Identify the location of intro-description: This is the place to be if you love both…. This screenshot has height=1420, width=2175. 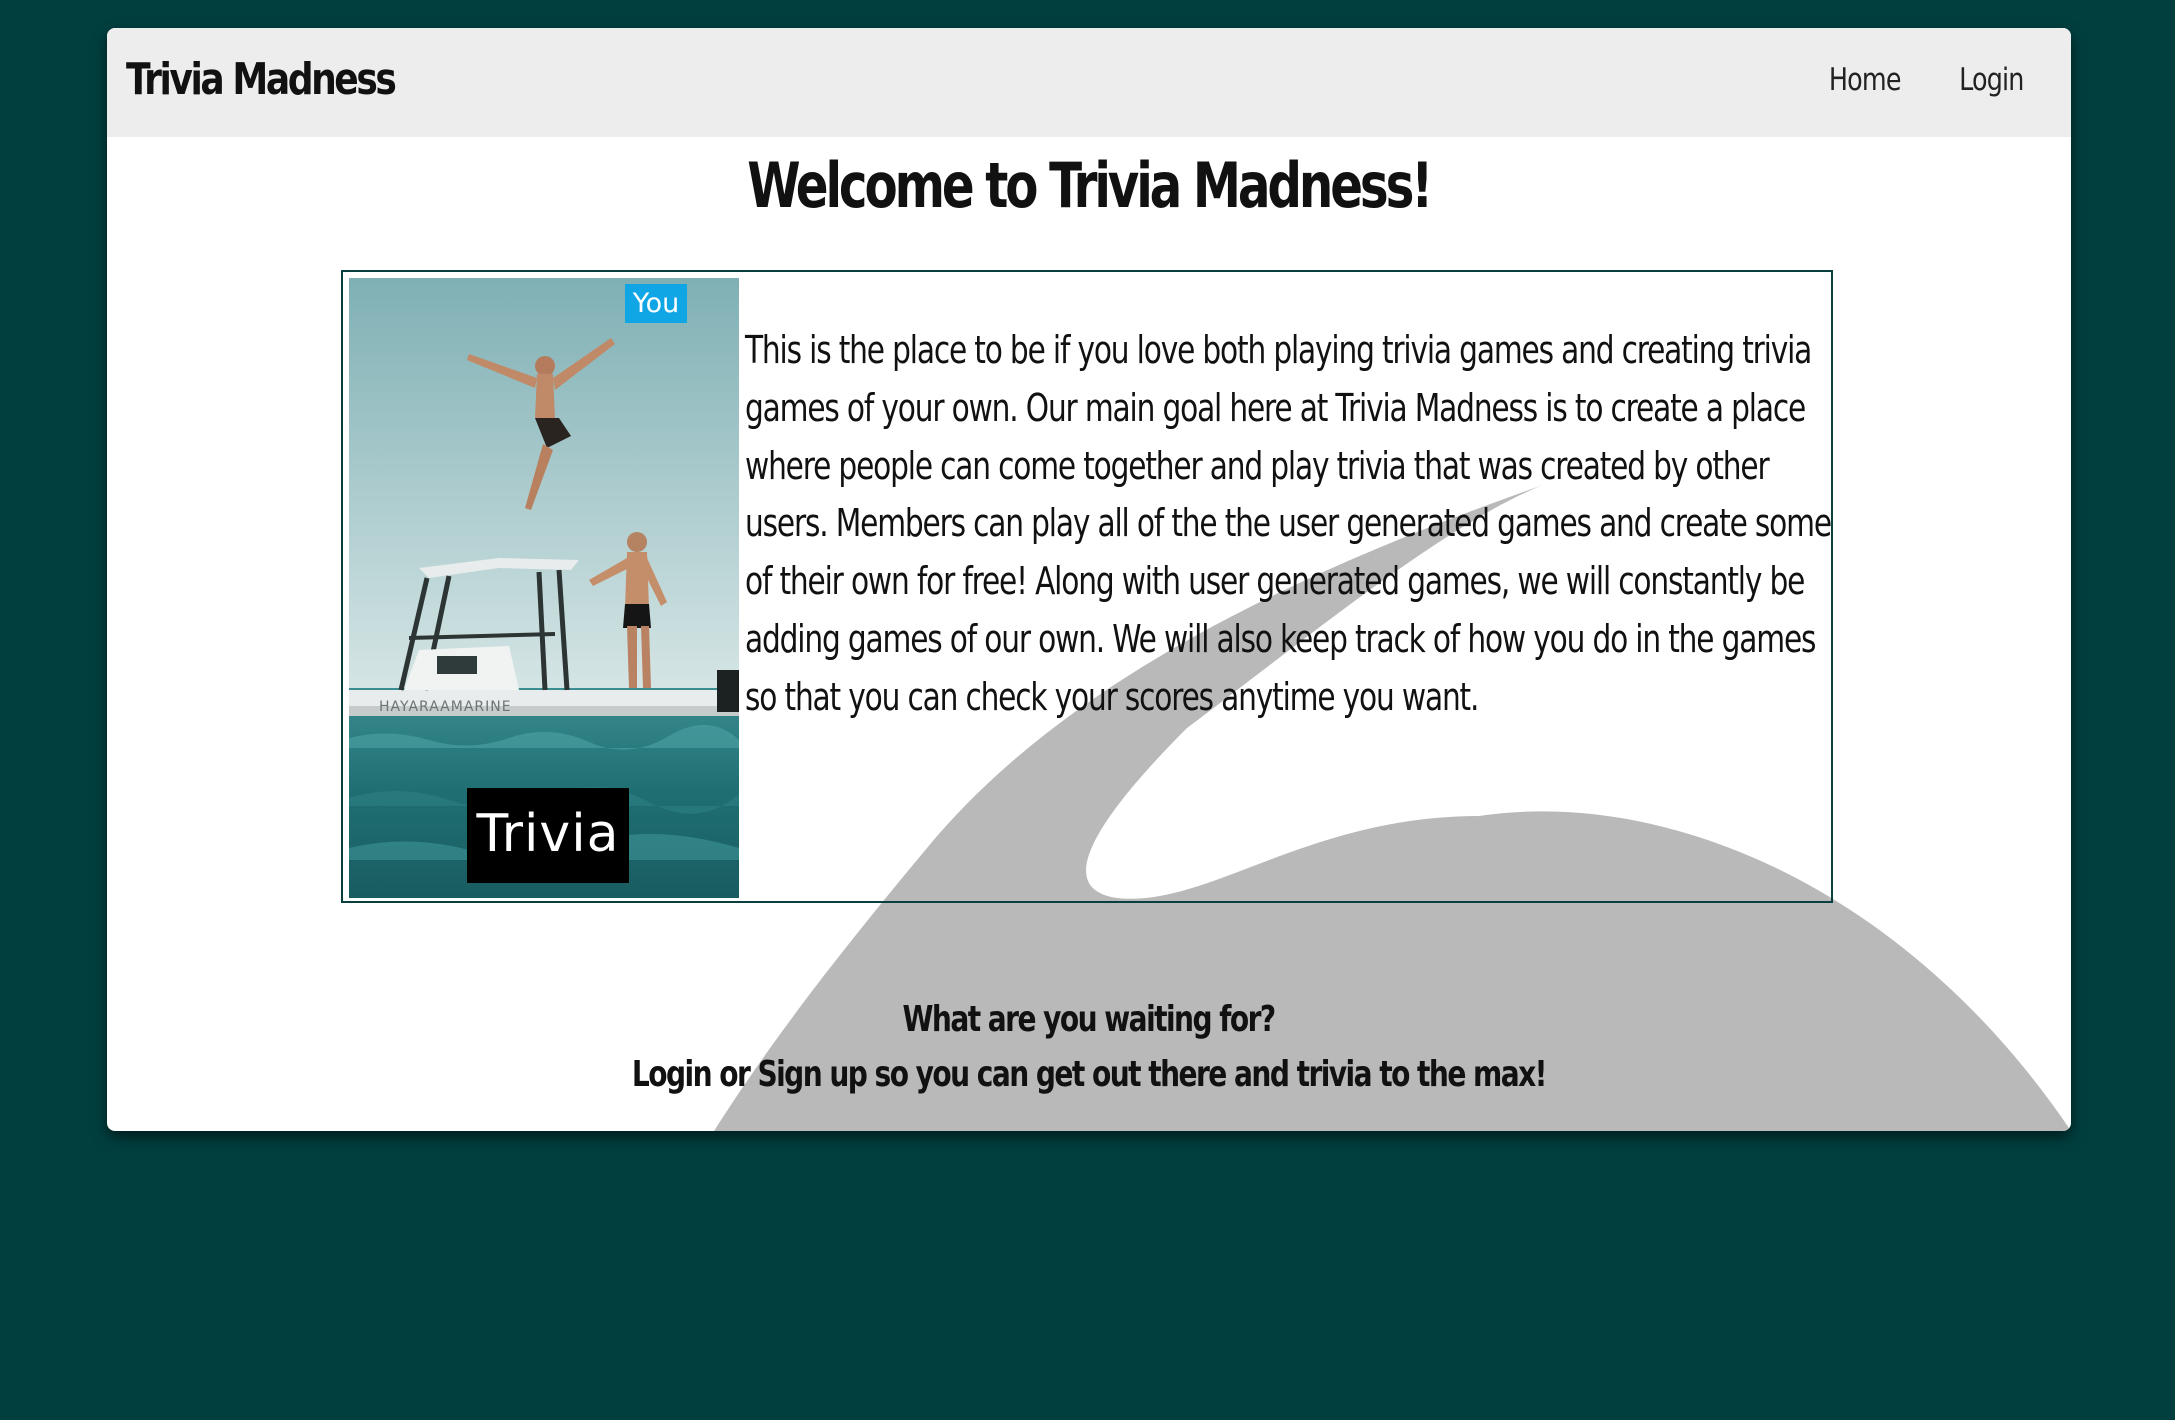
(1288, 523).